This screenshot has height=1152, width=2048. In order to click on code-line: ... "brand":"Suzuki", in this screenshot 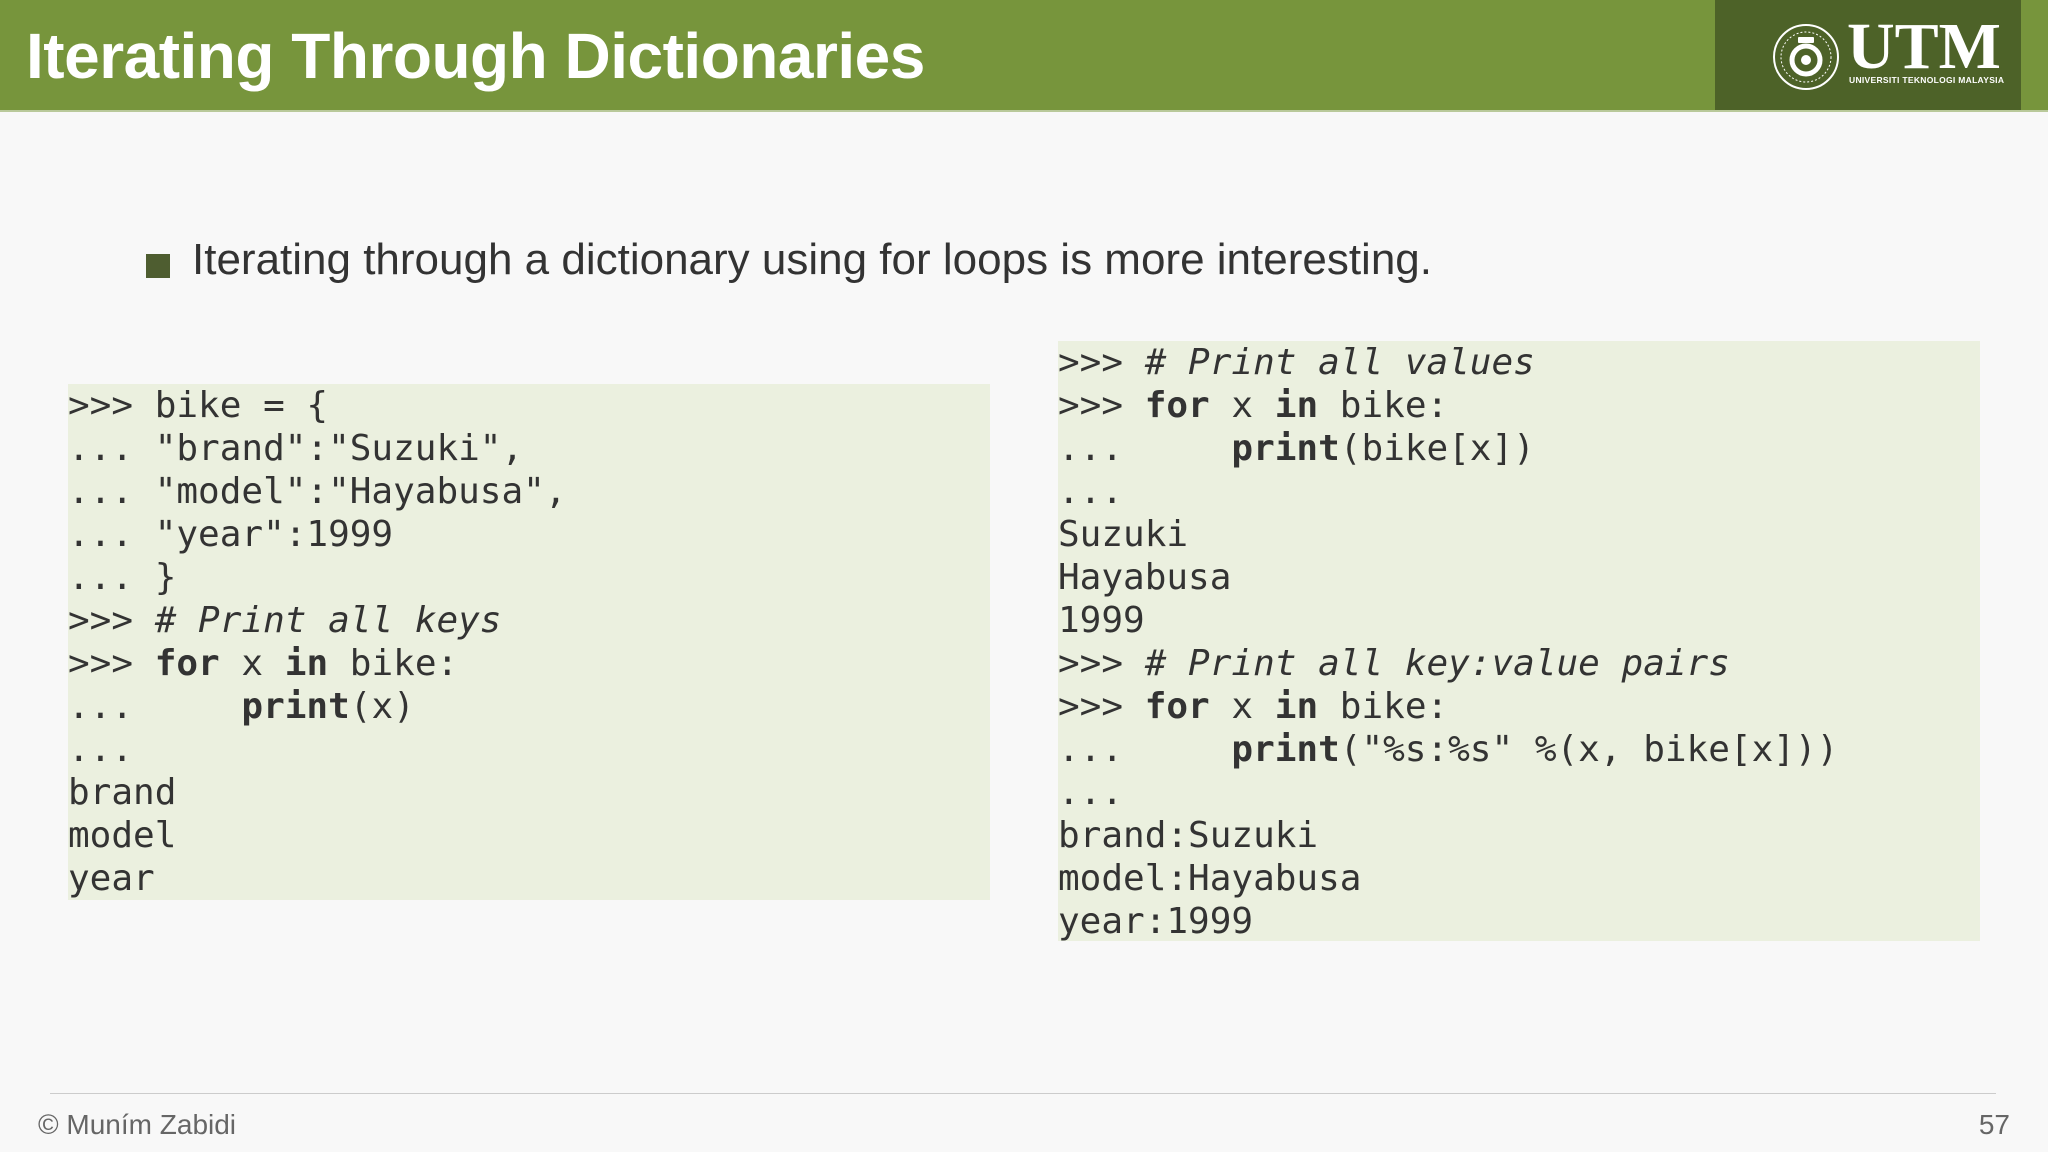, I will do `click(529, 448)`.